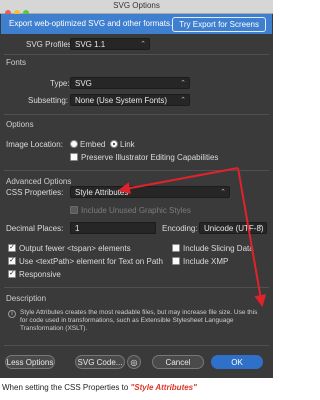 This screenshot has height=400, width=320. Describe the element at coordinates (74, 157) in the screenshot. I see `preserve-editing-checkbox` at that location.